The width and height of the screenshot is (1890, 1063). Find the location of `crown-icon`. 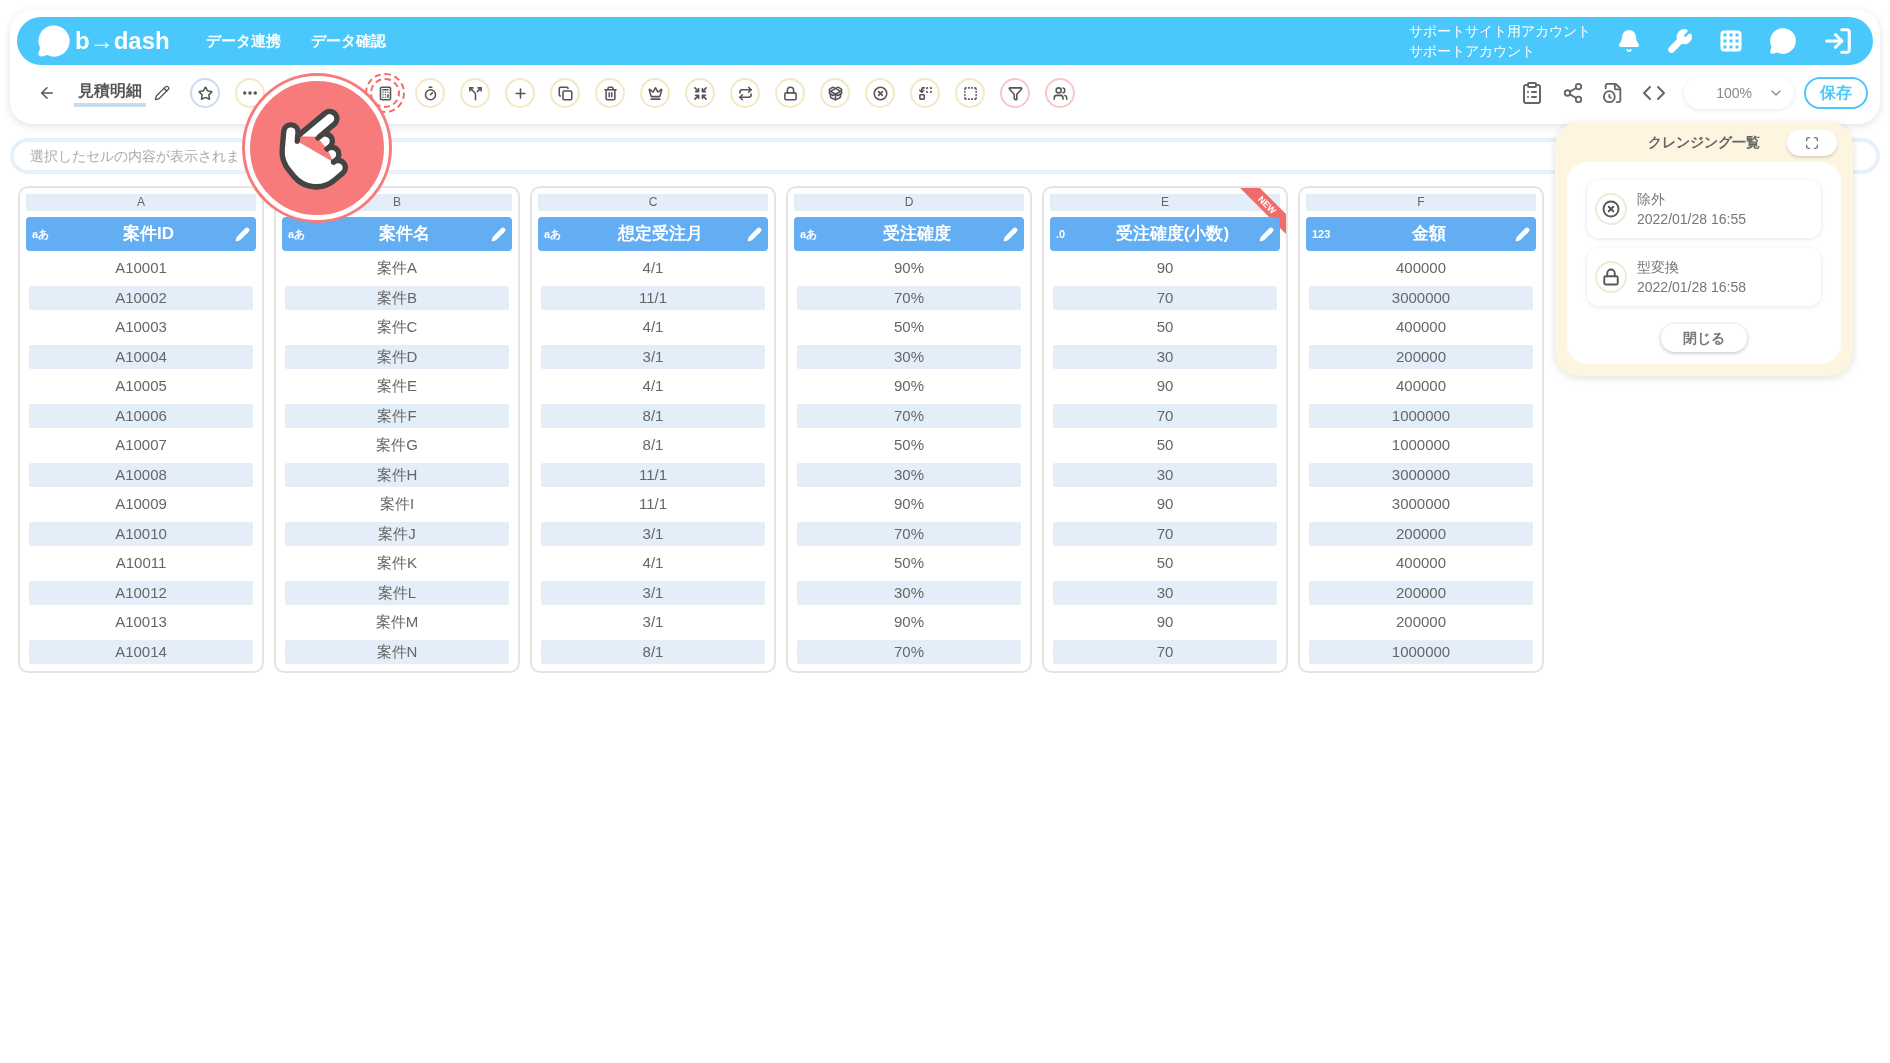

crown-icon is located at coordinates (655, 93).